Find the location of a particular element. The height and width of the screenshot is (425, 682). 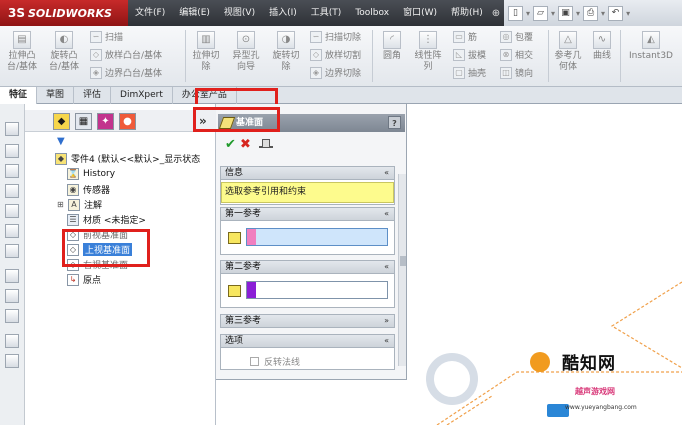

menu-window: 窗口(W) is located at coordinates (420, 13).